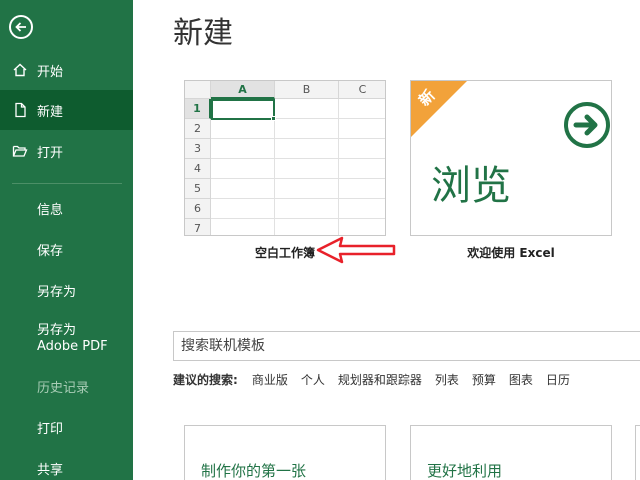 The width and height of the screenshot is (640, 480). What do you see at coordinates (57, 292) in the screenshot?
I see `nav-save-as-label: 另存为` at bounding box center [57, 292].